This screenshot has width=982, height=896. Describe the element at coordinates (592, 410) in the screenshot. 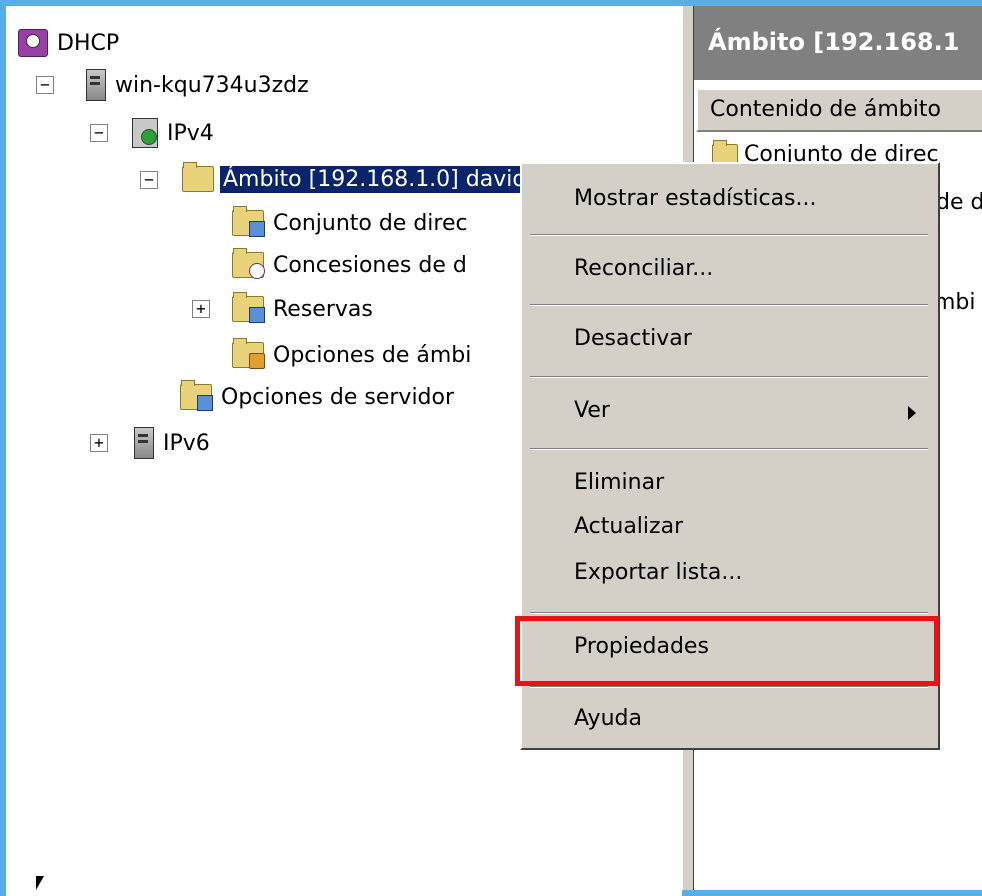

I see `menu-item-view: Ver` at that location.